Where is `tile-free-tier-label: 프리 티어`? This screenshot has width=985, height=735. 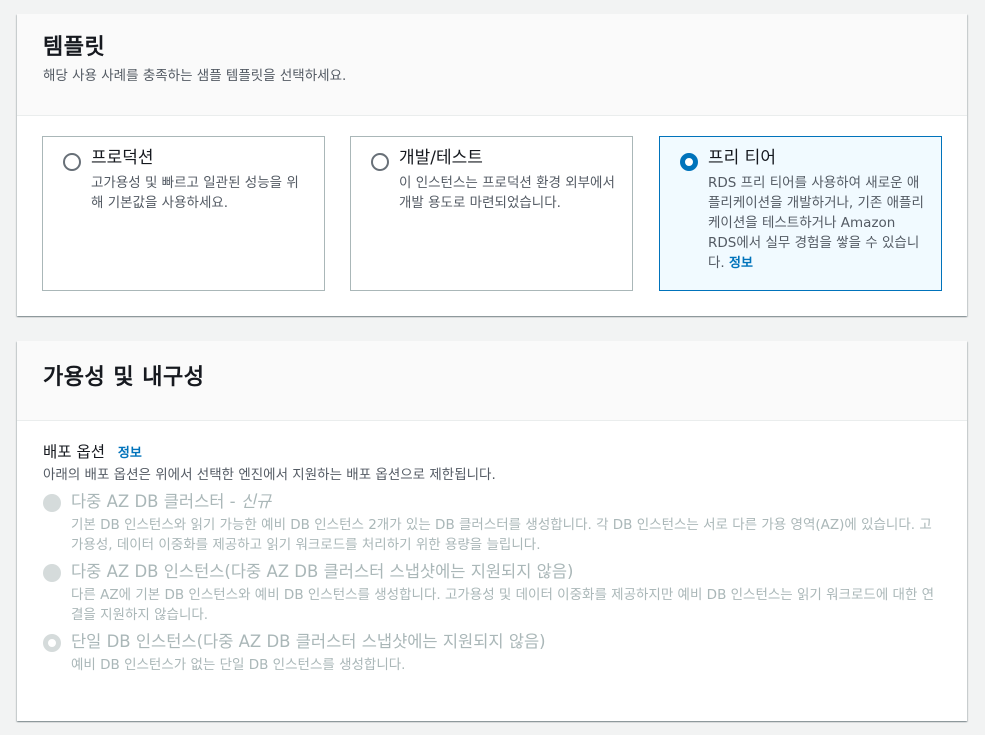
tile-free-tier-label: 프리 티어 is located at coordinates (742, 158).